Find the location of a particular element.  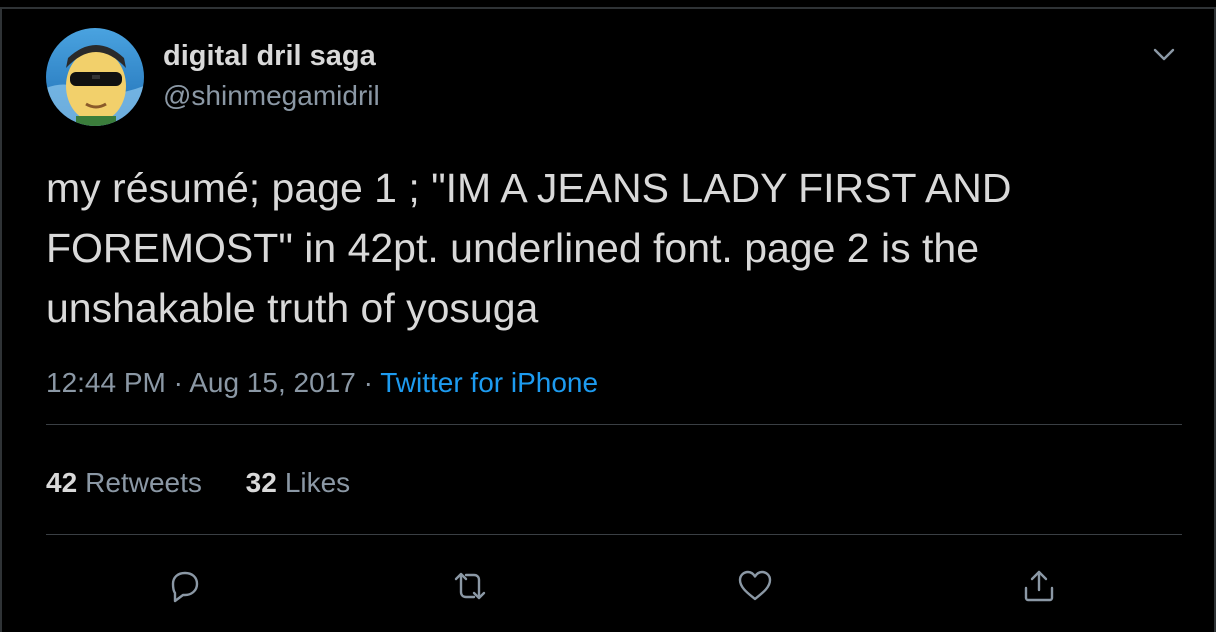

tweet-source-link: Twitter for iPhone is located at coordinates (489, 382).